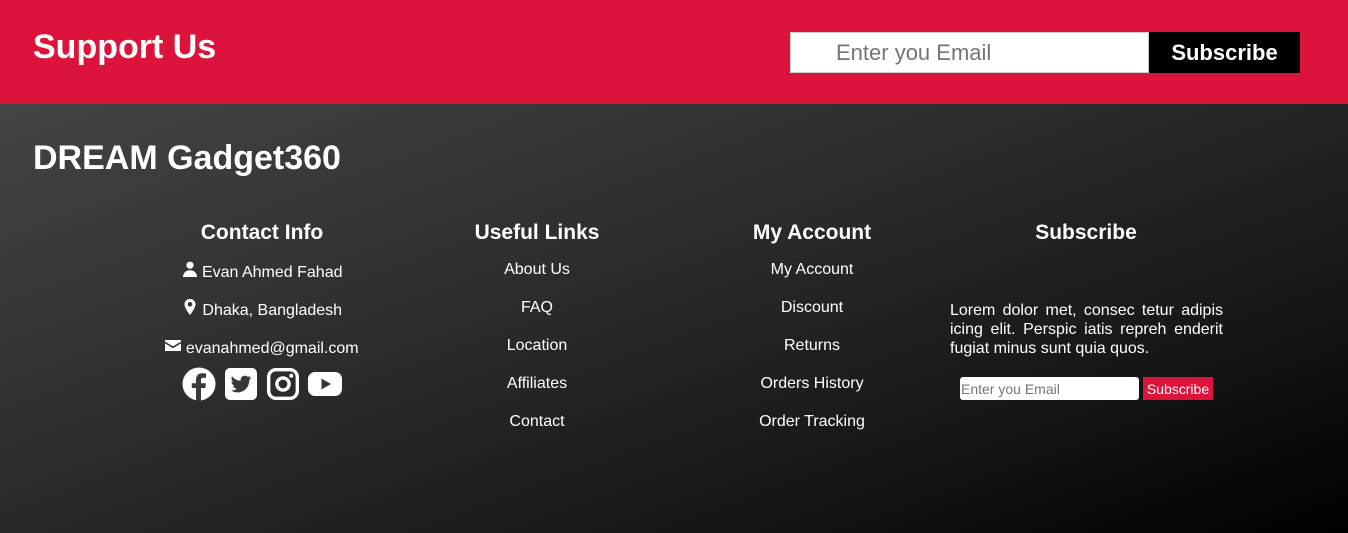 Image resolution: width=1348 pixels, height=533 pixels. What do you see at coordinates (537, 279) in the screenshot?
I see `link-about-us: About Us` at bounding box center [537, 279].